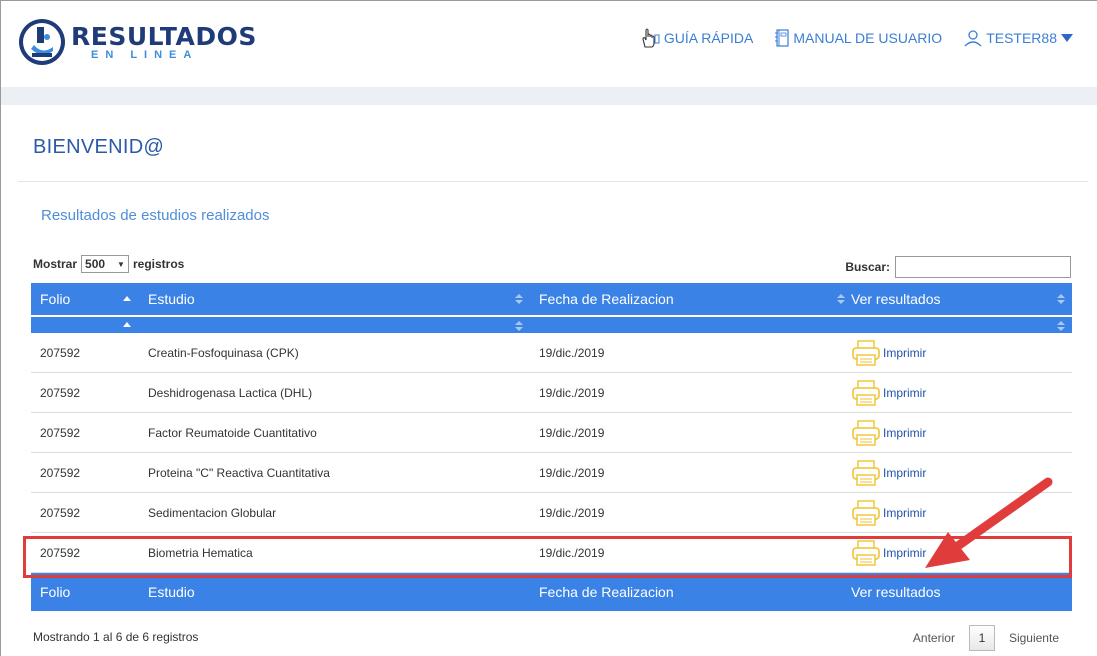 This screenshot has width=1097, height=656. I want to click on cell-estudio: Proteina "C" Reactiva Cuantitativa, so click(239, 472).